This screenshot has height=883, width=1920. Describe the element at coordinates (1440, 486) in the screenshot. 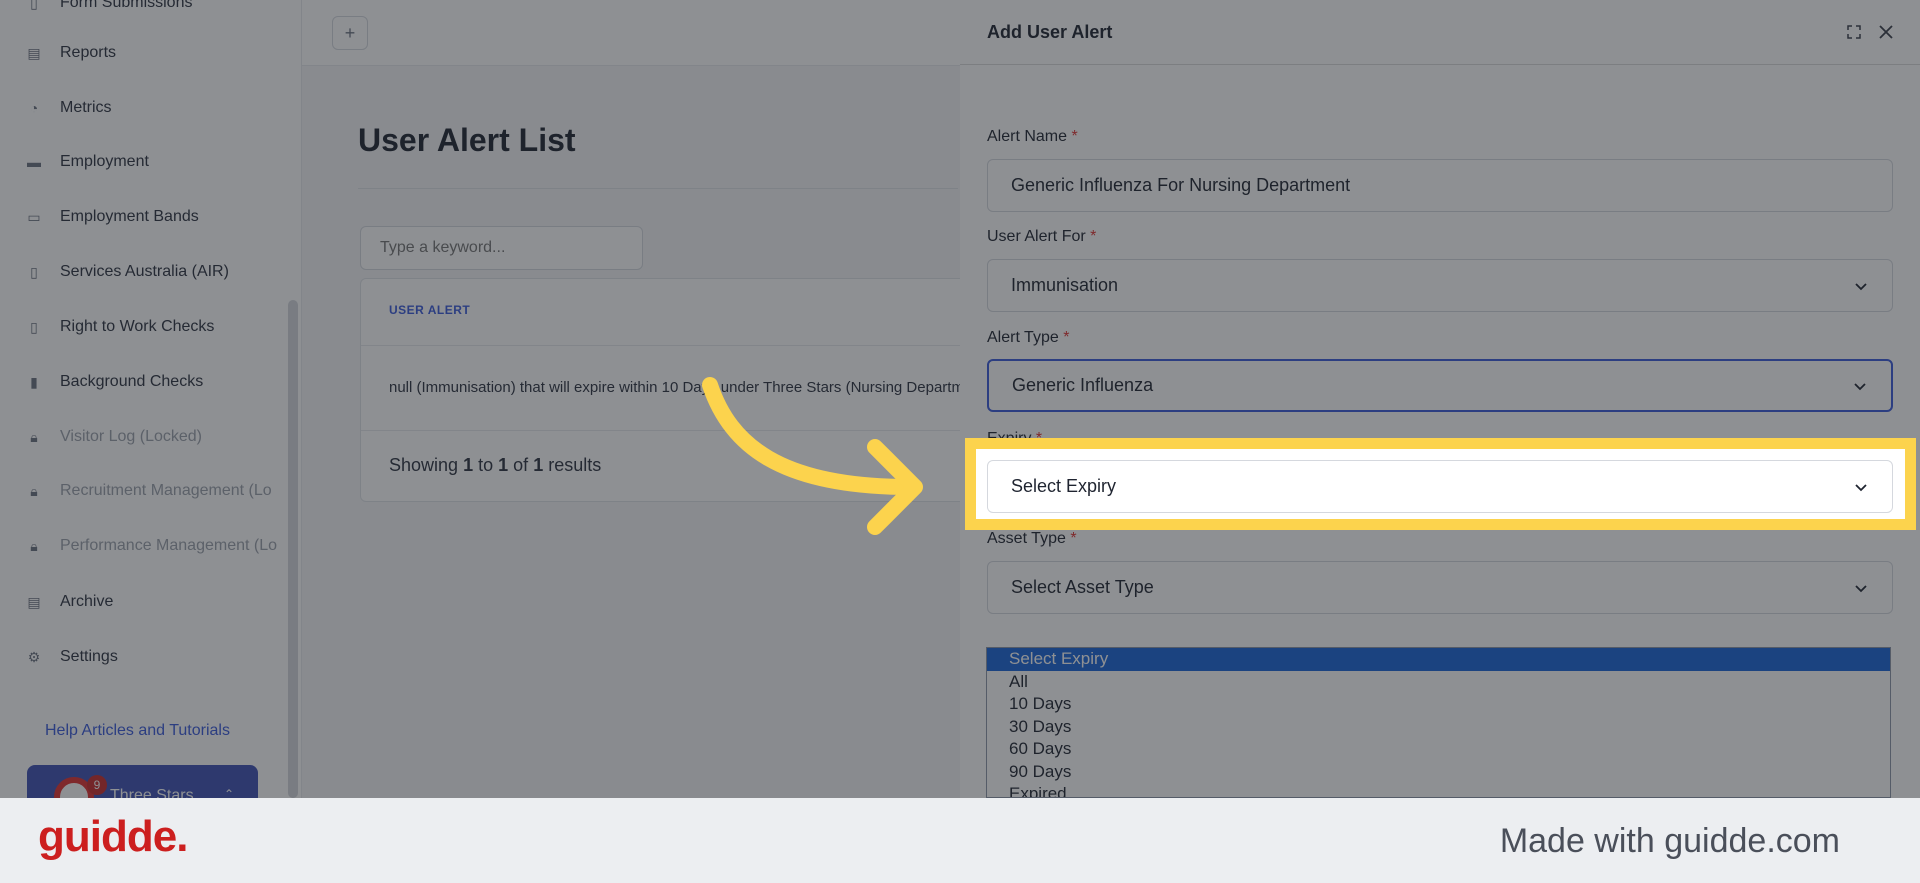

I see `expiry-select: Select Expiry` at that location.